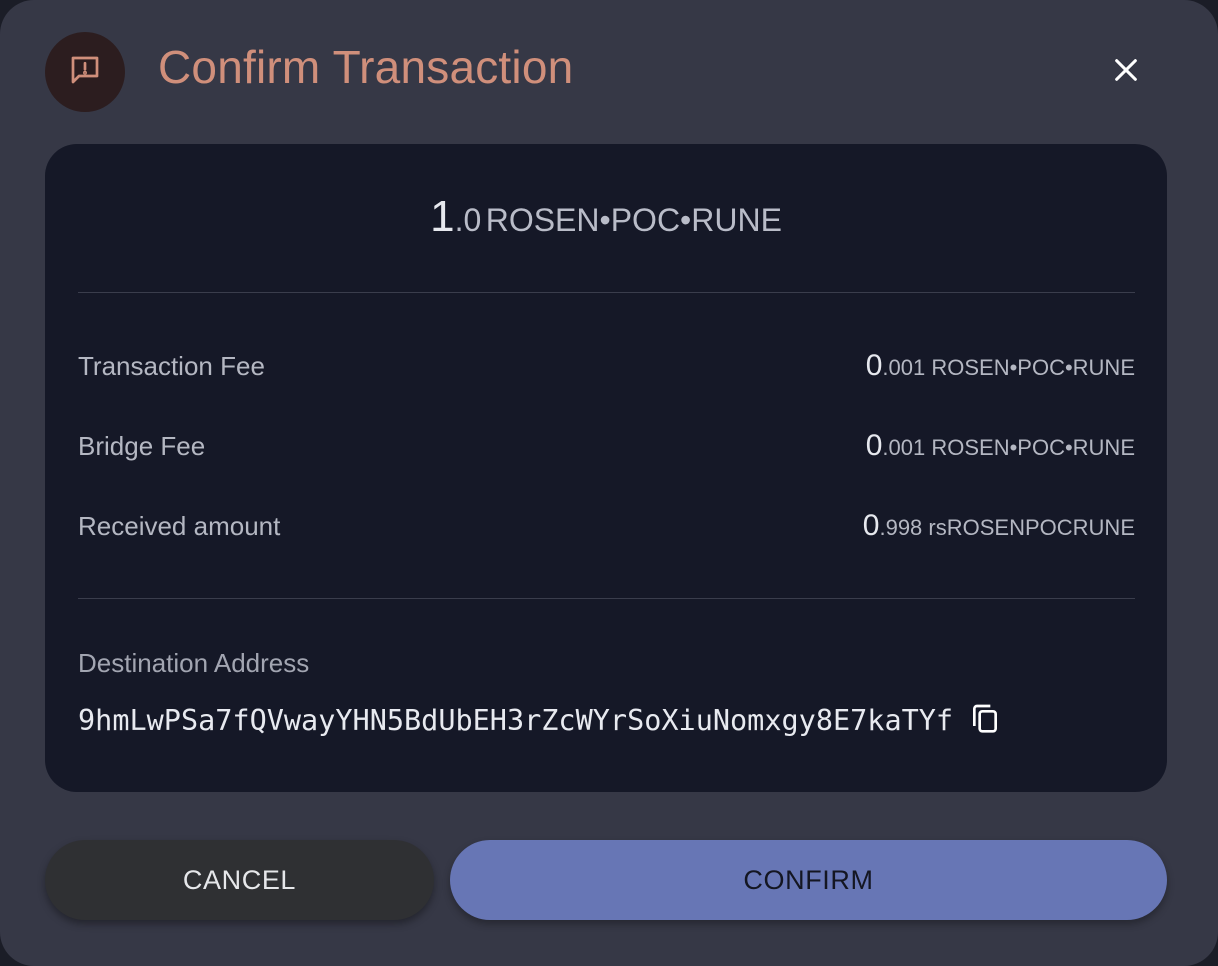  What do you see at coordinates (606, 366) in the screenshot?
I see `fee-row-transaction: Transaction Fee 0.001 ROSEN•POC•RUNE` at bounding box center [606, 366].